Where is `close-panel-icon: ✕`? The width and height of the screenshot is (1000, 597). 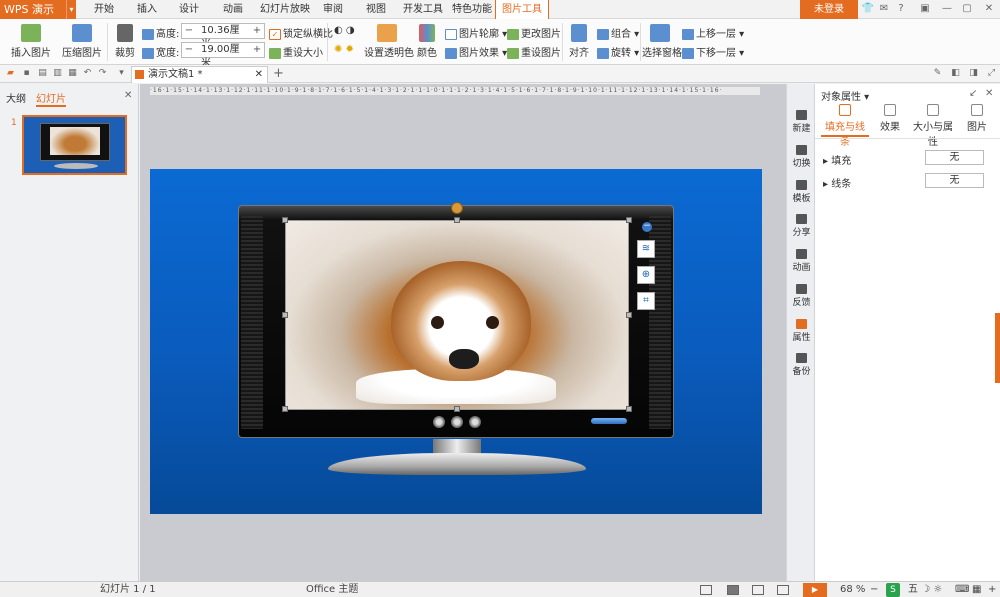
close-panel-icon: ✕ is located at coordinates (128, 95).